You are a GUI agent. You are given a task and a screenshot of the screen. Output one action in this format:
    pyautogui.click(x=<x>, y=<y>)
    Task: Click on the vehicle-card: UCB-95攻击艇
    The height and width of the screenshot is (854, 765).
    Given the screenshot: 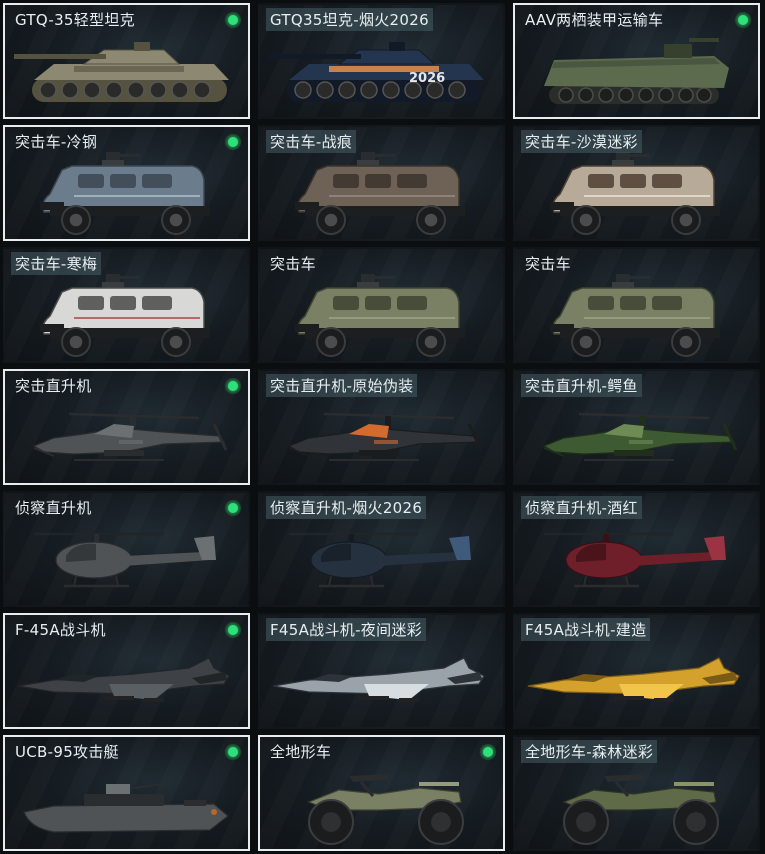 What is the action you would take?
    pyautogui.click(x=126, y=793)
    